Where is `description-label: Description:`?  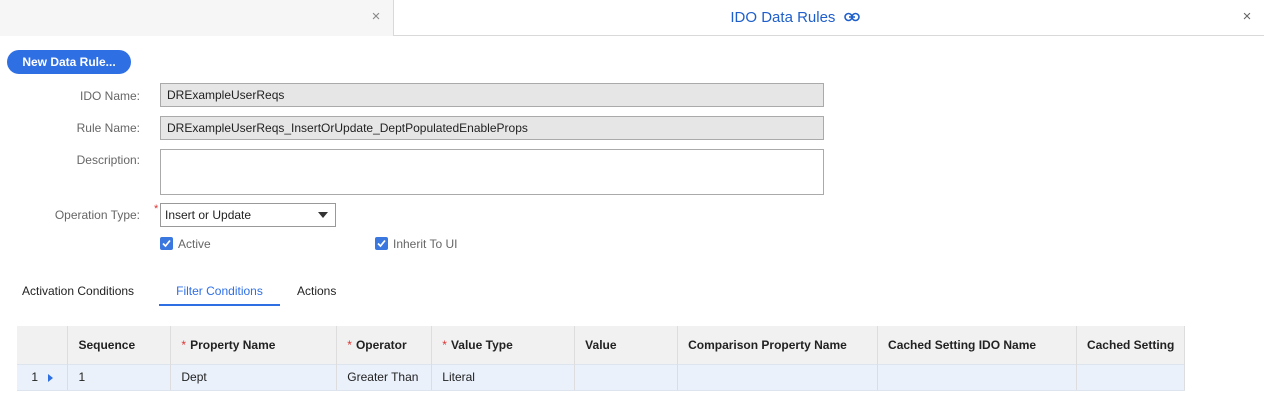
description-label: Description: is located at coordinates (108, 160).